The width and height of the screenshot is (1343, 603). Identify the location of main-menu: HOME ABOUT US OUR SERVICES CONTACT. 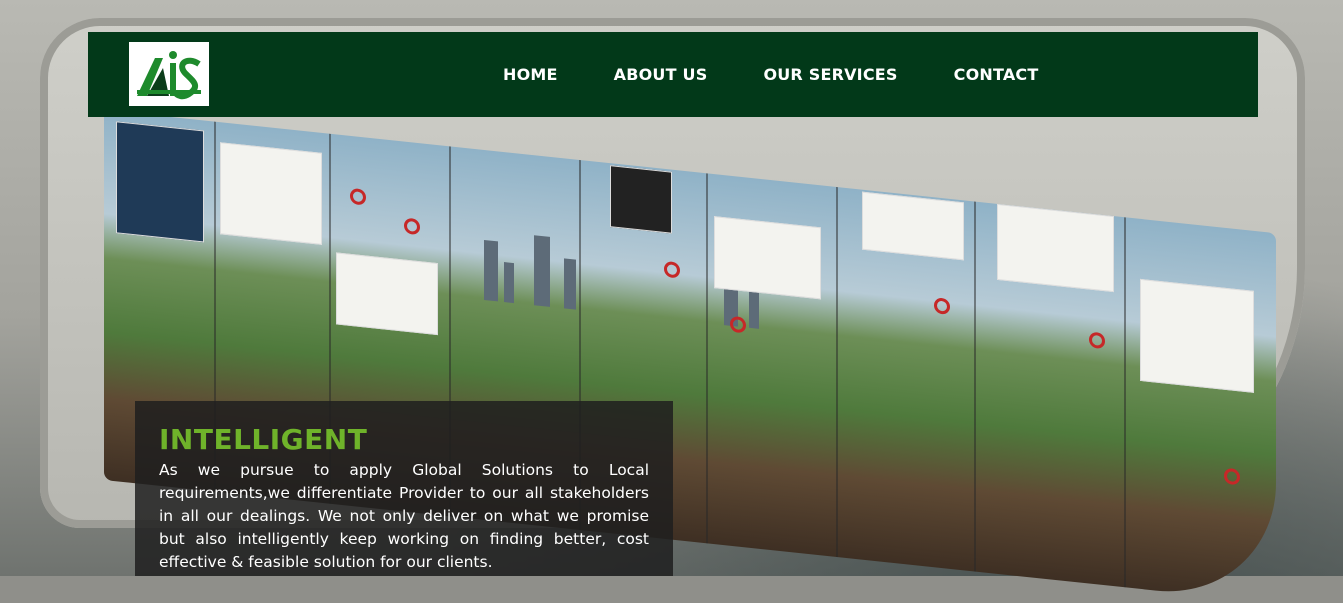
(771, 74).